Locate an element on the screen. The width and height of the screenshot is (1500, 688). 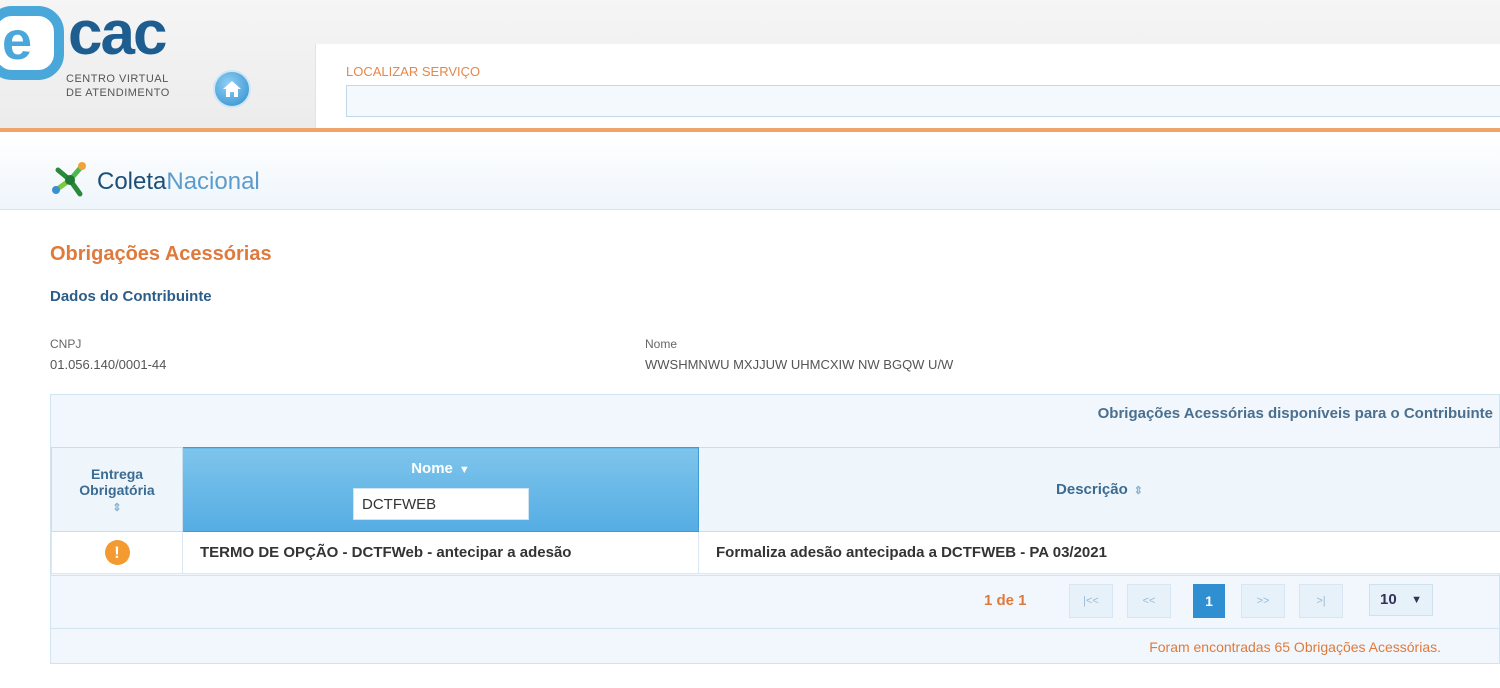
home-button is located at coordinates (232, 89).